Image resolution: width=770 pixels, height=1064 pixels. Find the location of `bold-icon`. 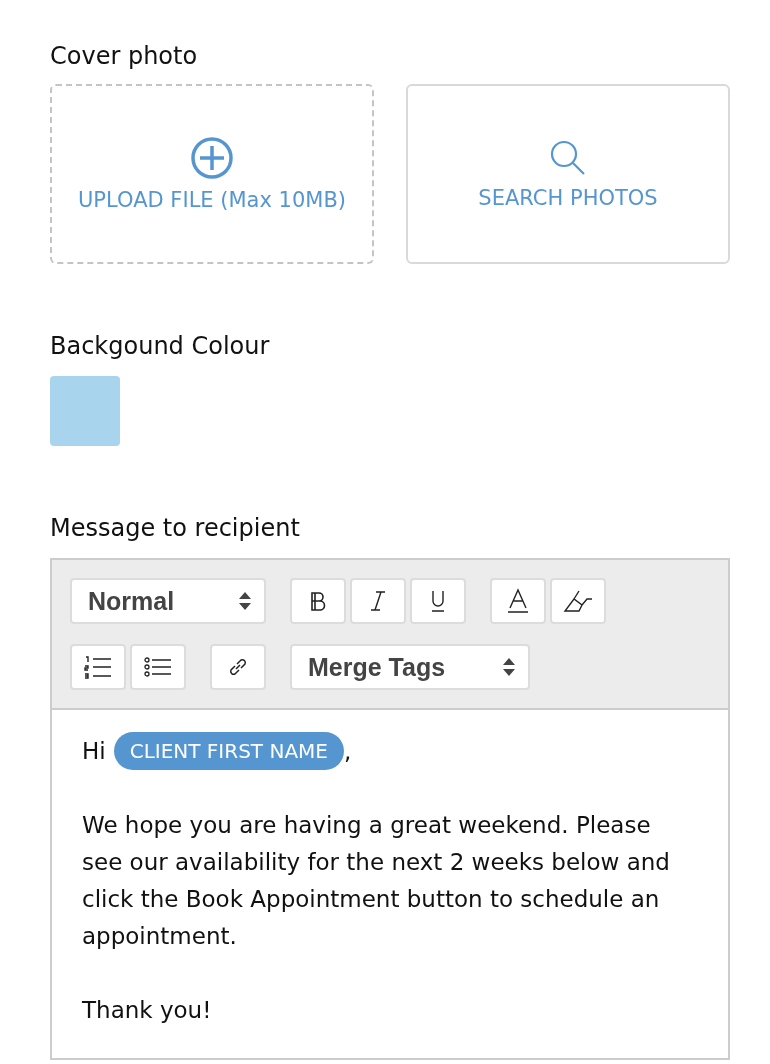

bold-icon is located at coordinates (318, 601).